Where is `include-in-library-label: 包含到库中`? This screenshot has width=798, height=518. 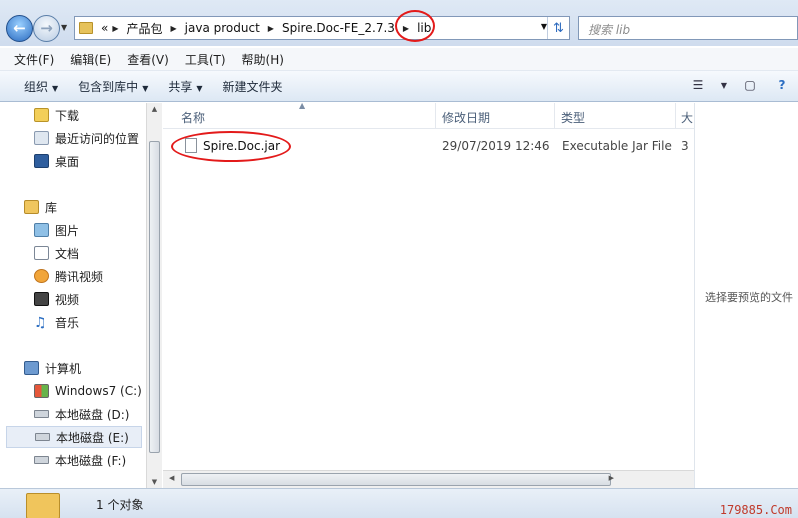 include-in-library-label: 包含到库中 is located at coordinates (108, 86).